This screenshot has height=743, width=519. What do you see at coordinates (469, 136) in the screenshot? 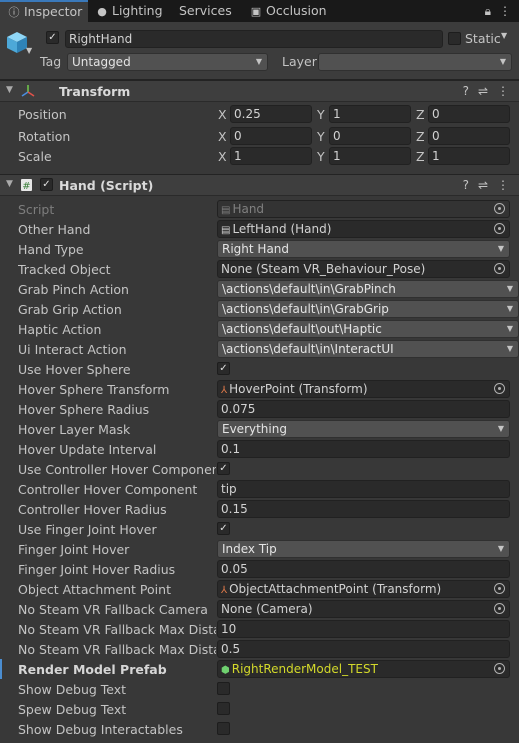
I see `transform-rotation-z-field: 0` at bounding box center [469, 136].